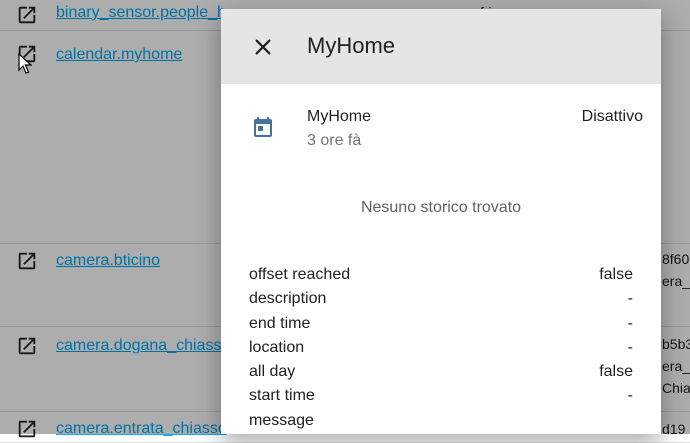 This screenshot has width=690, height=443. Describe the element at coordinates (441, 207) in the screenshot. I see `no-history-message: Nesuno storico trovato` at that location.